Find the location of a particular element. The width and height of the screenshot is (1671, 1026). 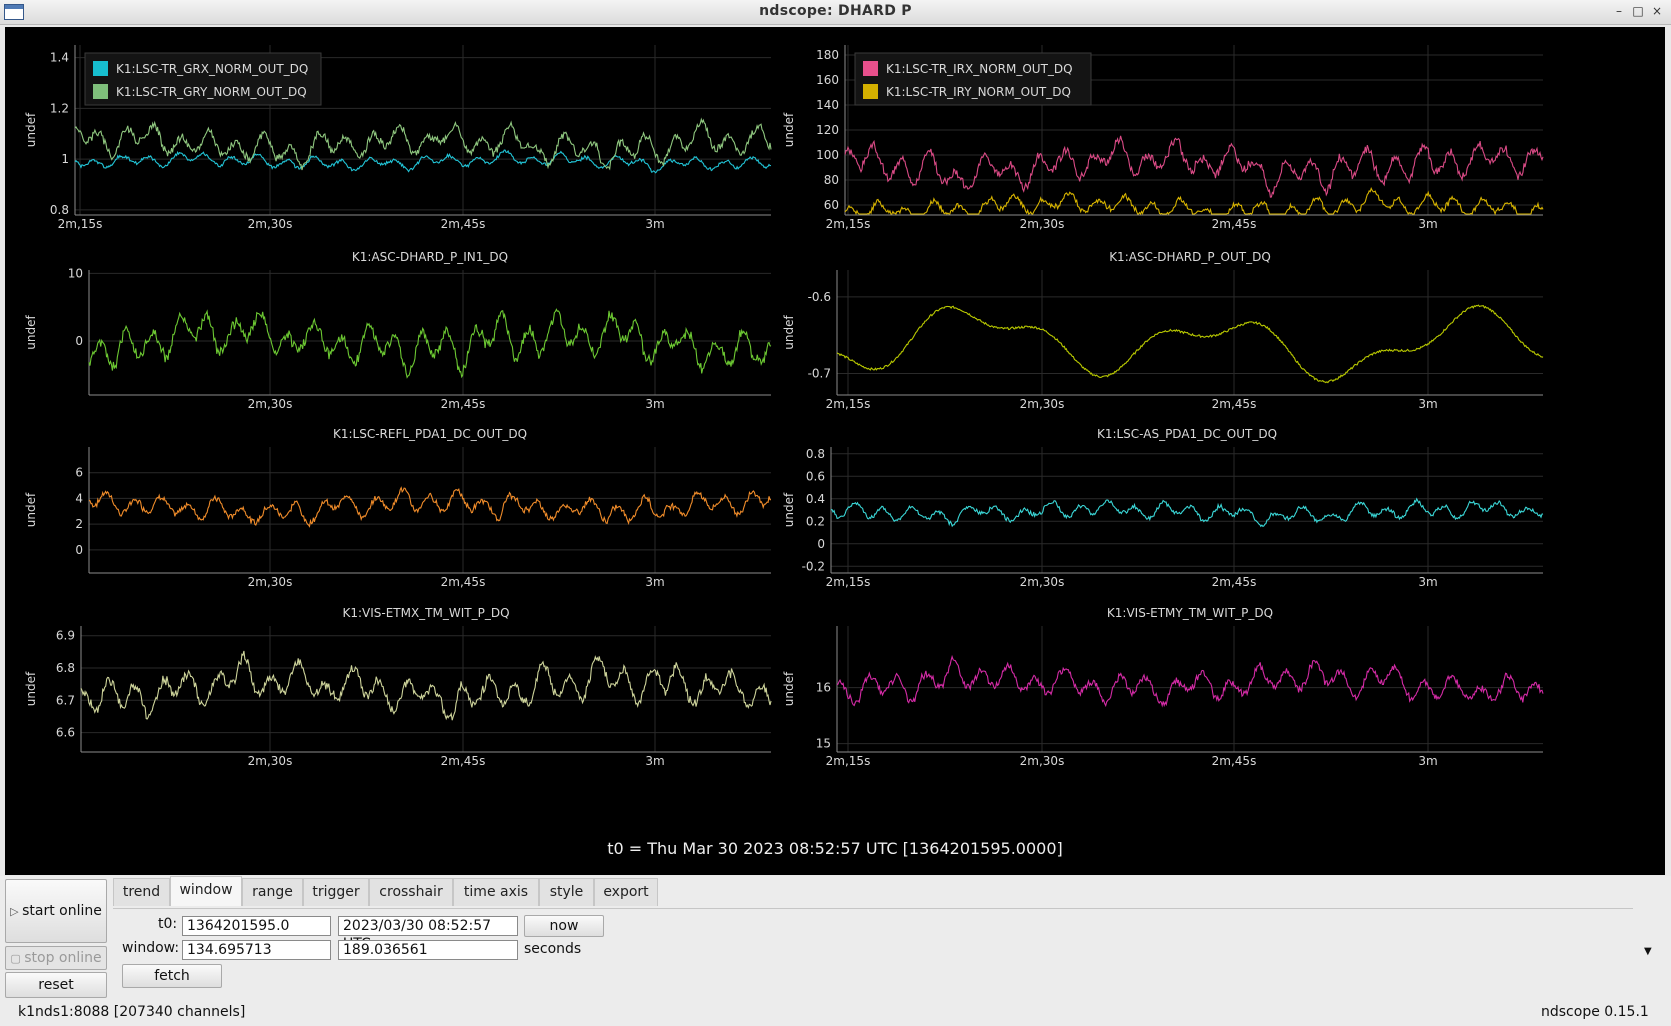

y-tick-label: 160 is located at coordinates (827, 80).